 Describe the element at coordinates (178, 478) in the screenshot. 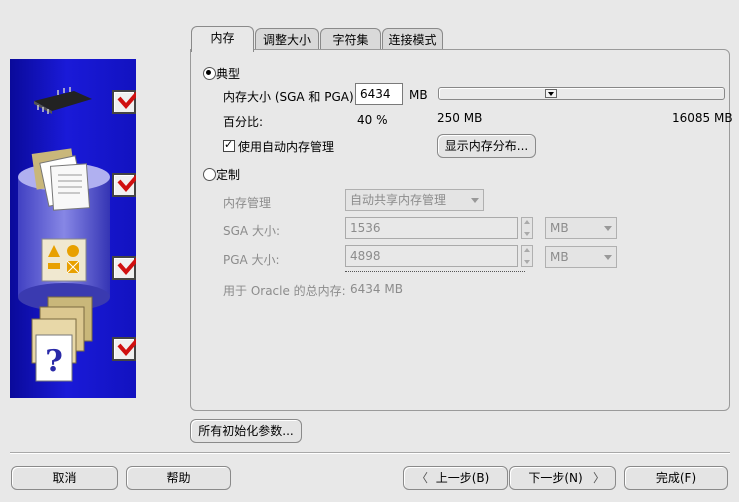

I see `help-button: 帮助` at that location.